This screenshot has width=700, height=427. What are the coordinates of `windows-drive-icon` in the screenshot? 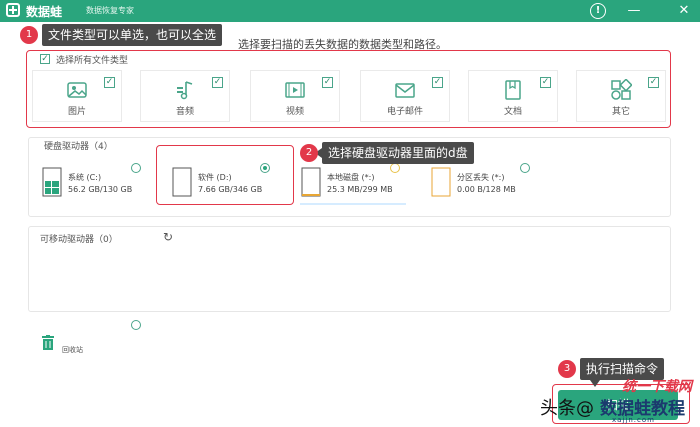 It's located at (52, 182).